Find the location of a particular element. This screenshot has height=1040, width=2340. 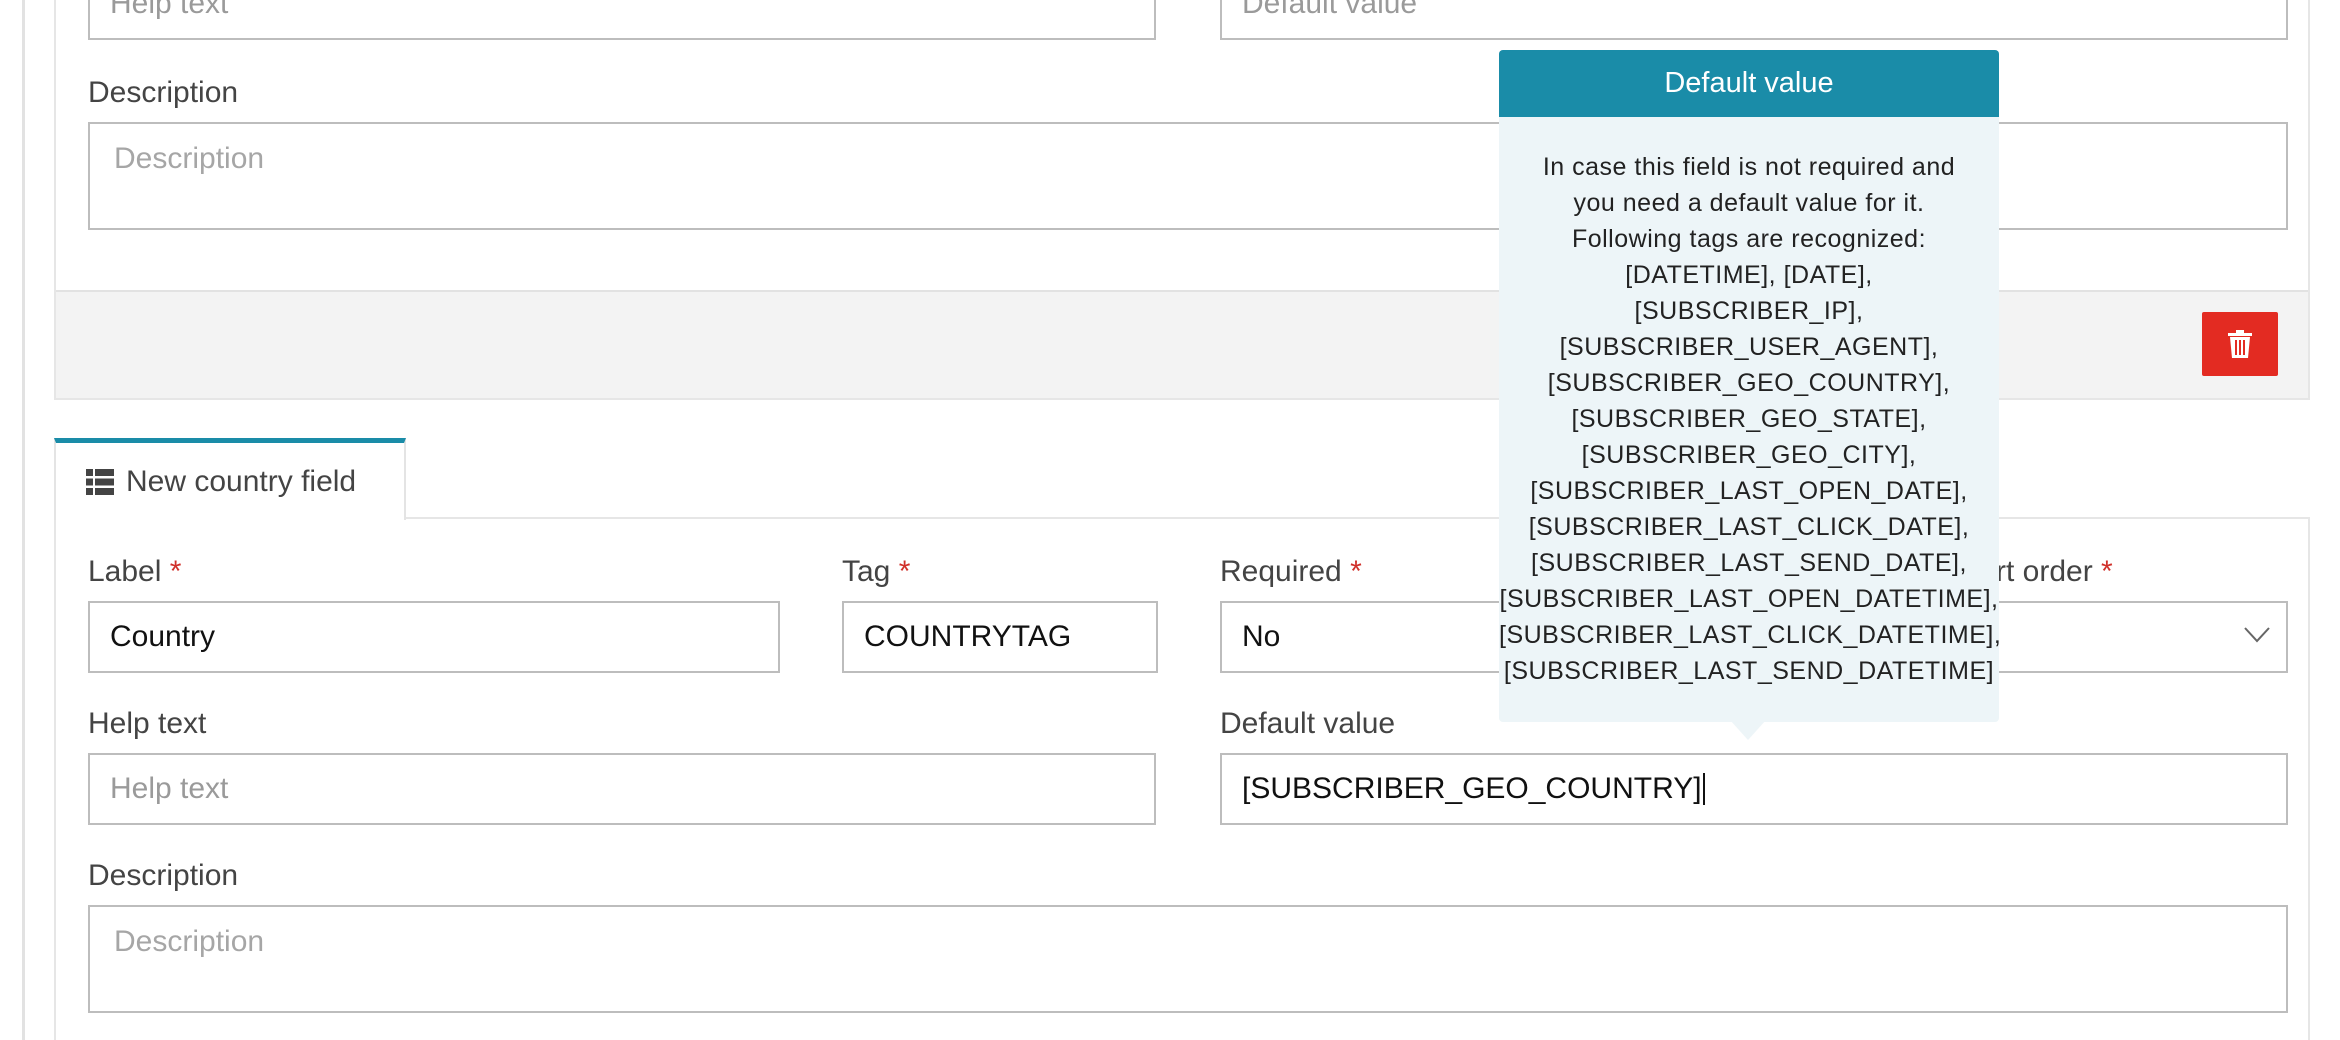

tooltip-line: [DATETIME], [DATE], is located at coordinates (1749, 275).